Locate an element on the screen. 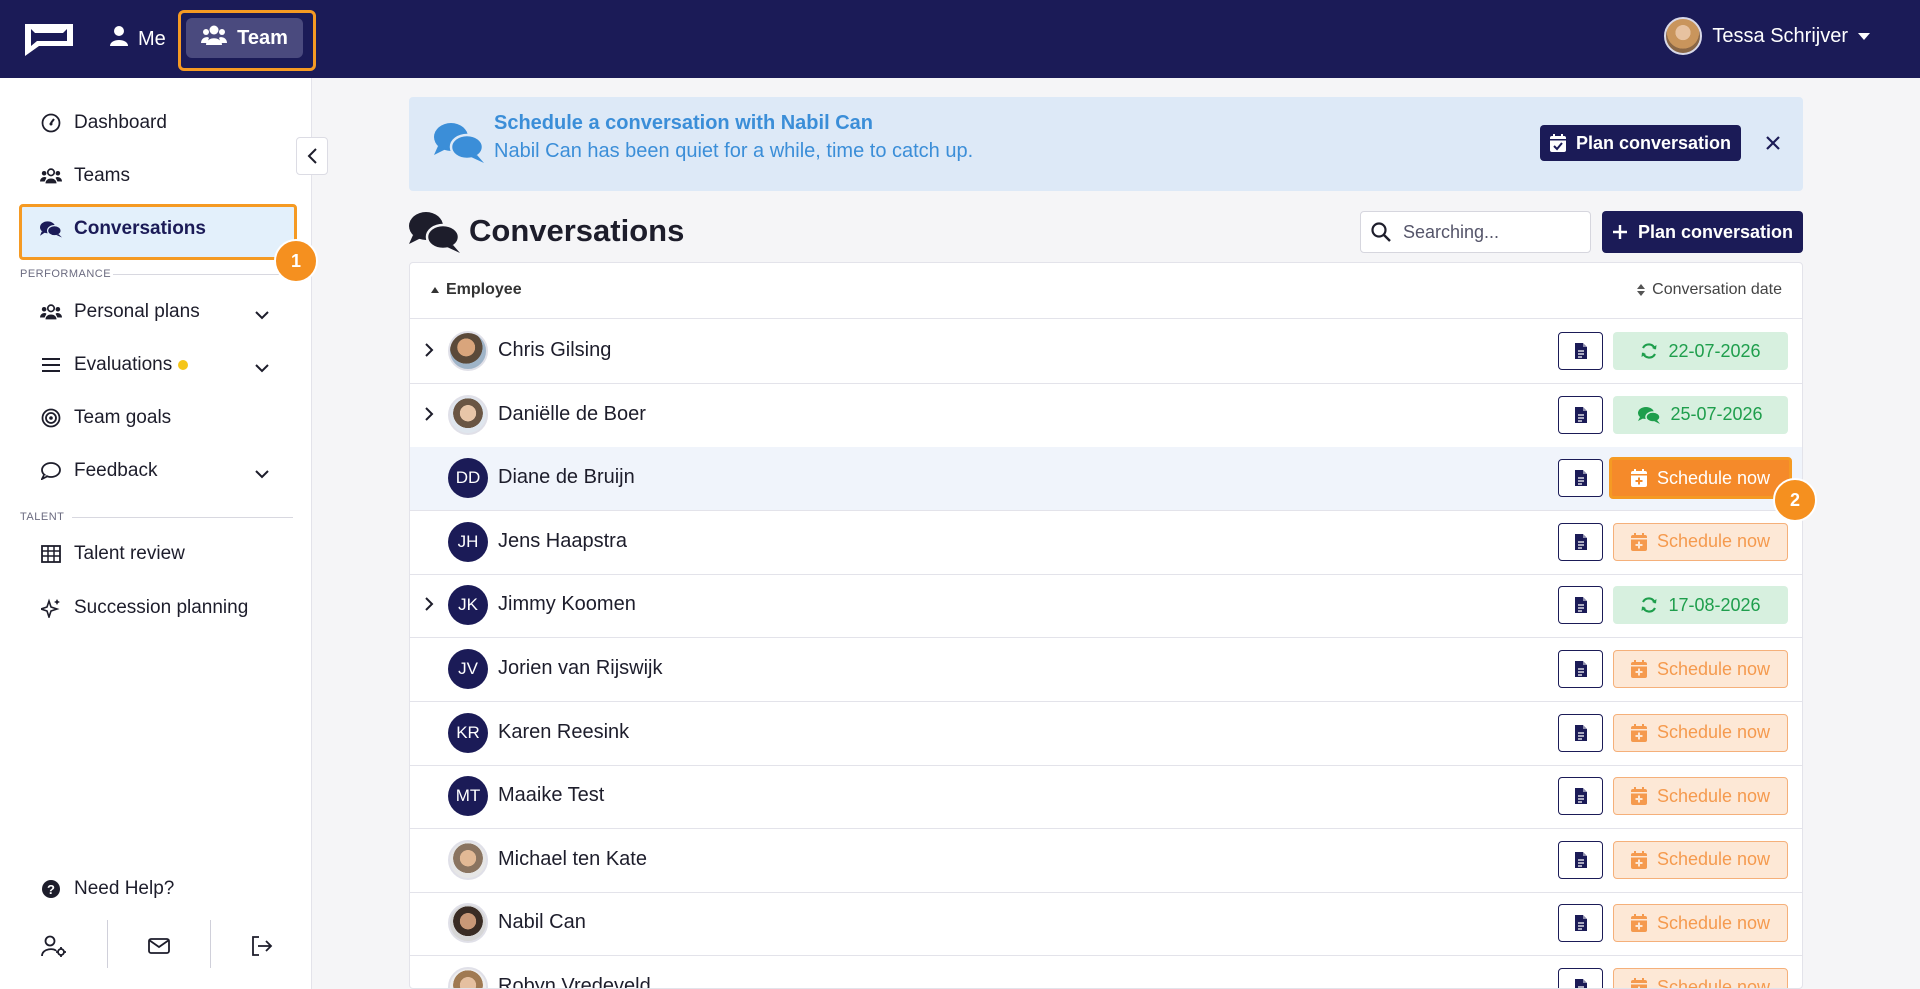 The image size is (1920, 989). sidebar-item-label: Evaluations is located at coordinates (123, 364).